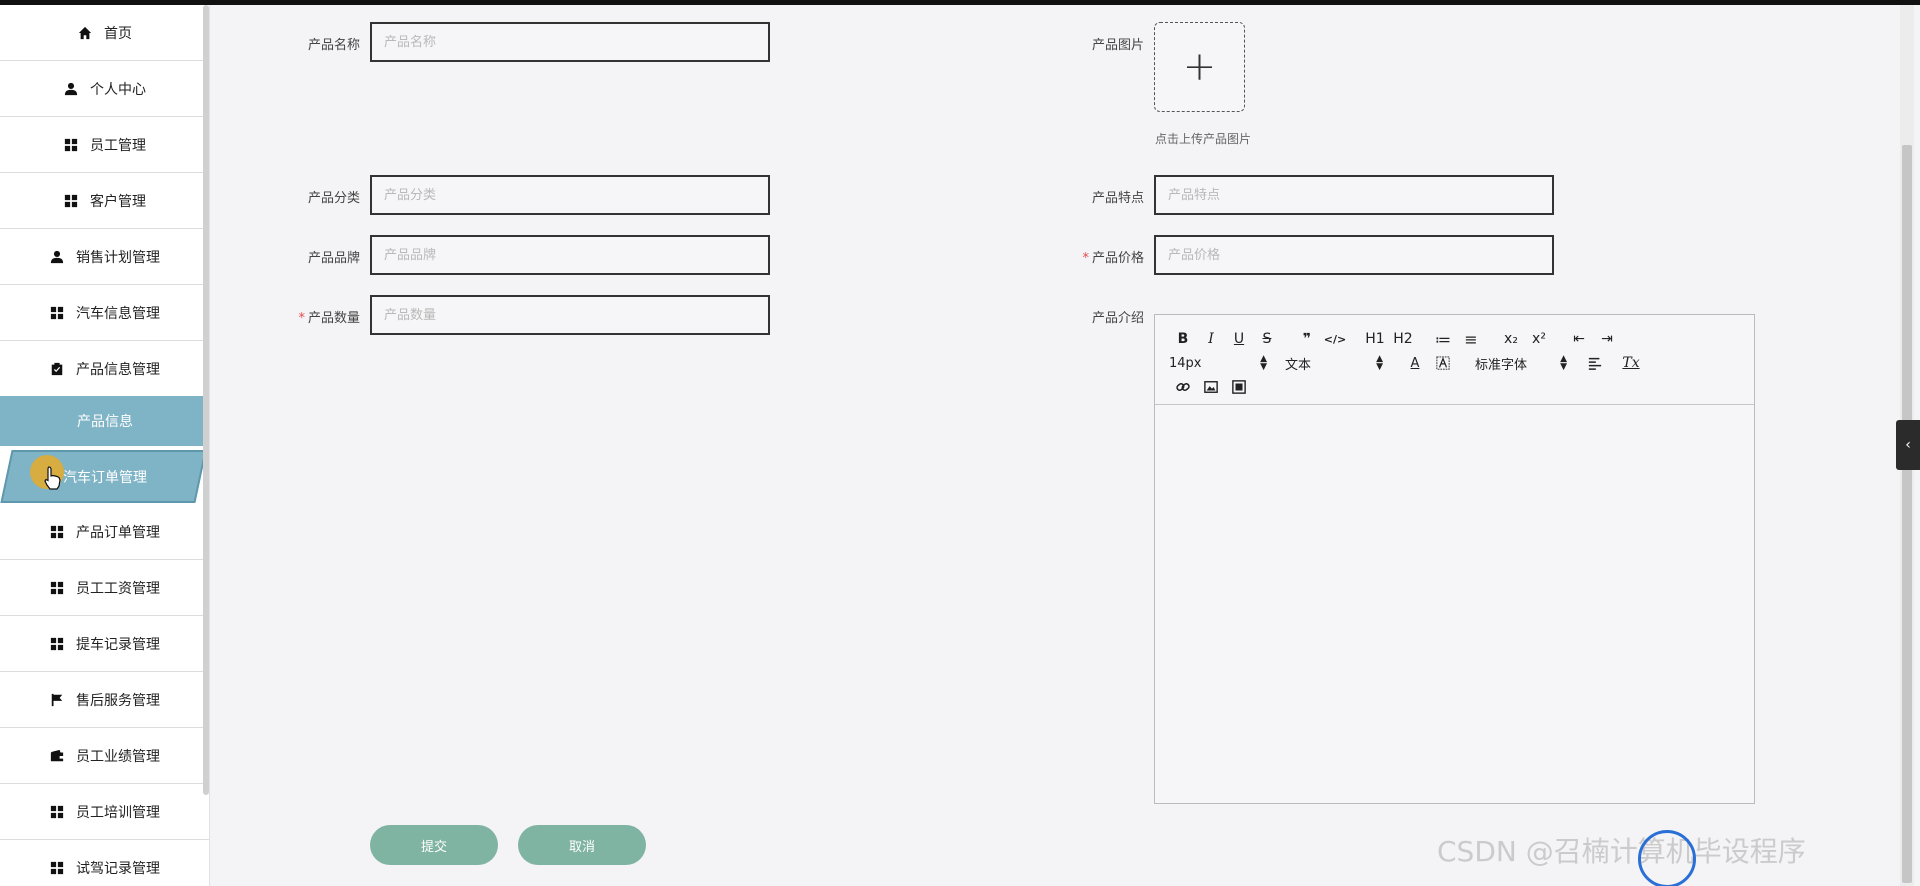 The width and height of the screenshot is (1920, 886). Describe the element at coordinates (206, 400) in the screenshot. I see `sidebar-scrollbar` at that location.